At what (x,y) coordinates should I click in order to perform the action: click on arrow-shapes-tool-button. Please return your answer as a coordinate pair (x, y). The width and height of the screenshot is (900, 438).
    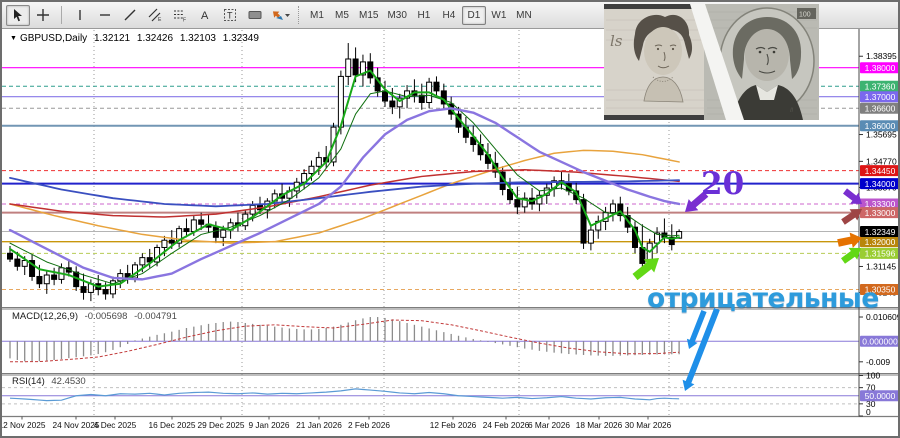
    Looking at the image, I should click on (280, 15).